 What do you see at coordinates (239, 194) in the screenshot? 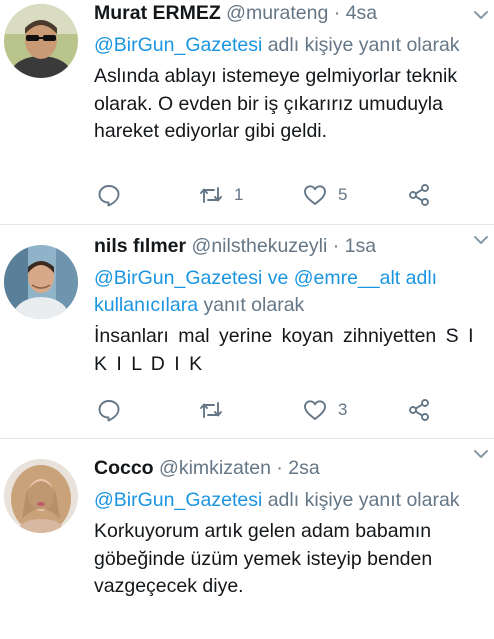
I see `retweet-count: 1` at bounding box center [239, 194].